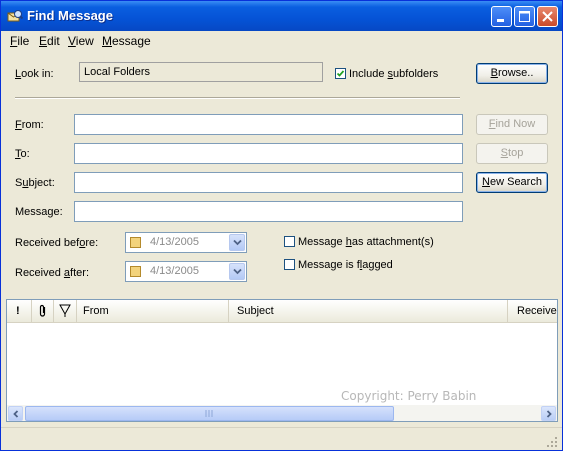  I want to click on attachment-column, so click(43, 311).